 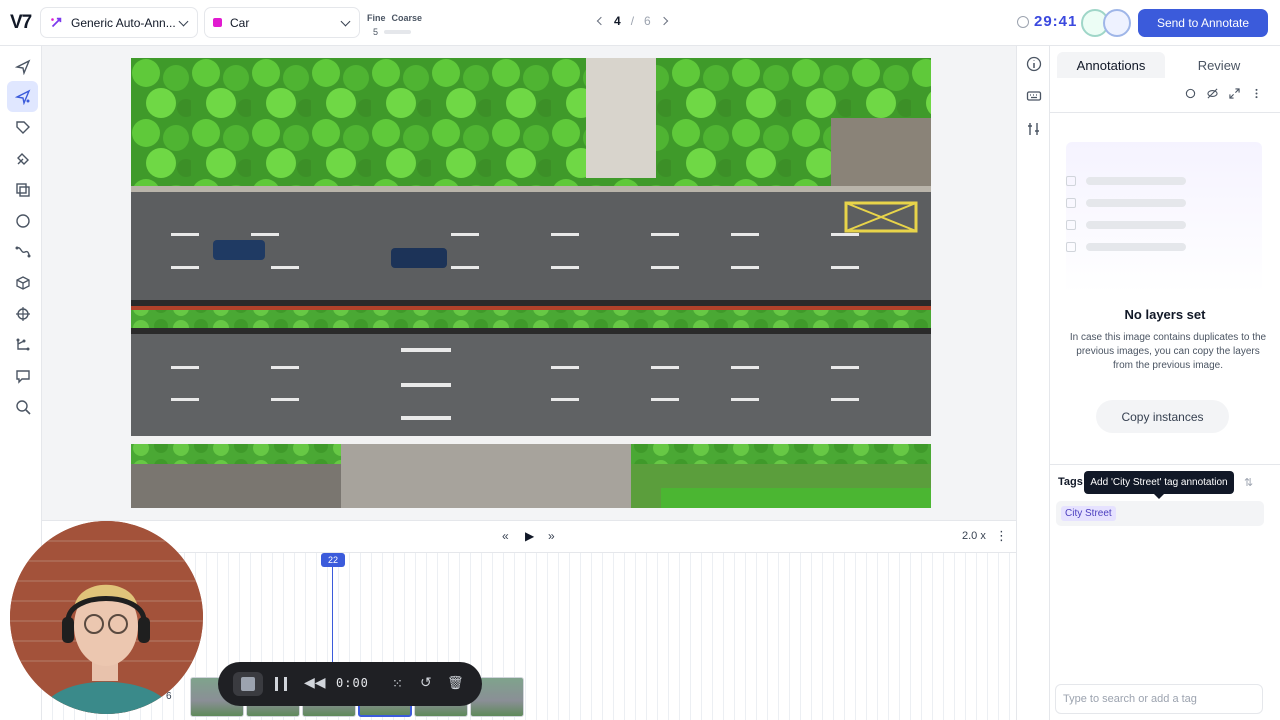 I want to click on screen-recorder-controls: ◀◀ 0:00 ⁙ ↺ 🗑, so click(x=350, y=684).